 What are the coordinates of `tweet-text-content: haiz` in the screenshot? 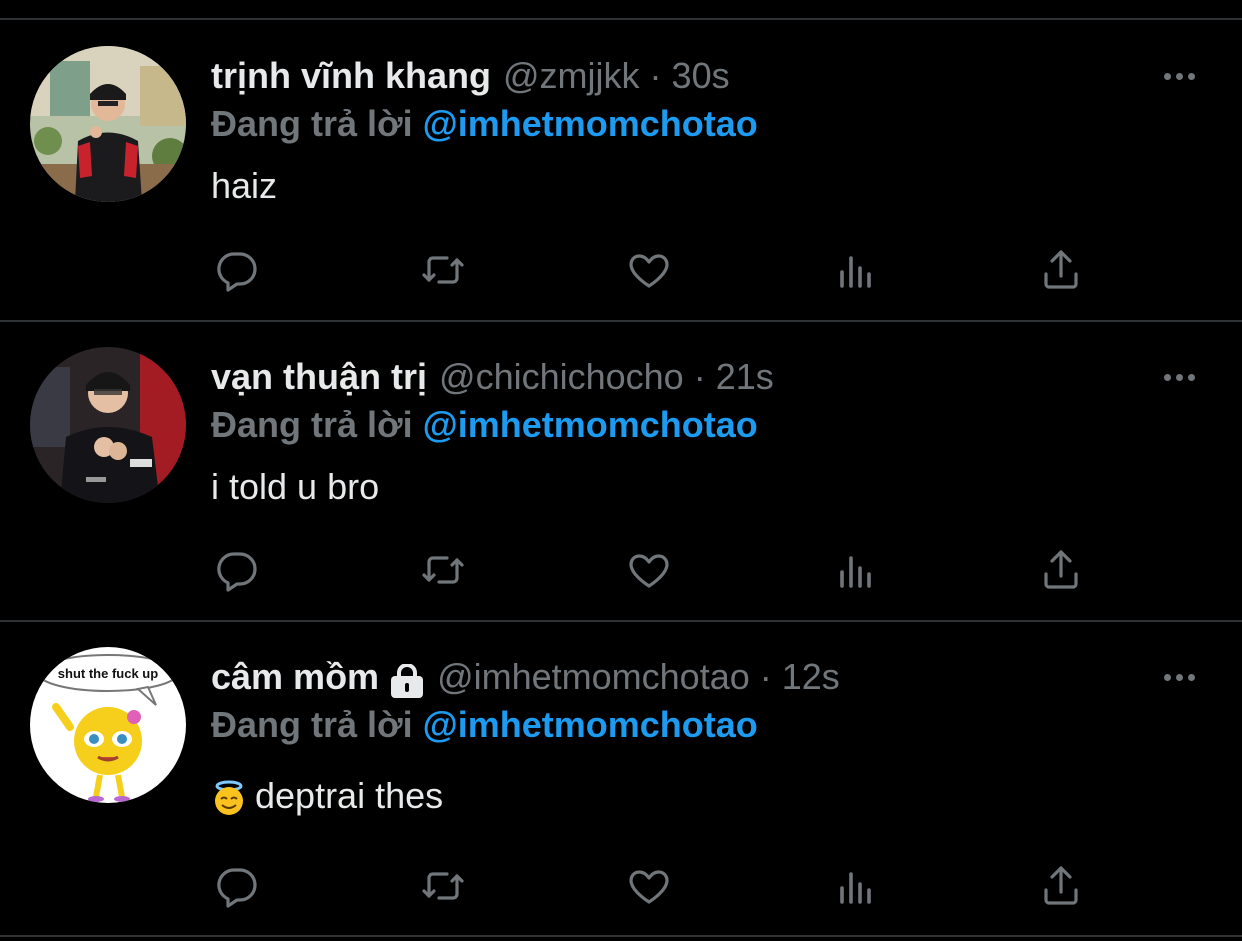 It's located at (244, 185).